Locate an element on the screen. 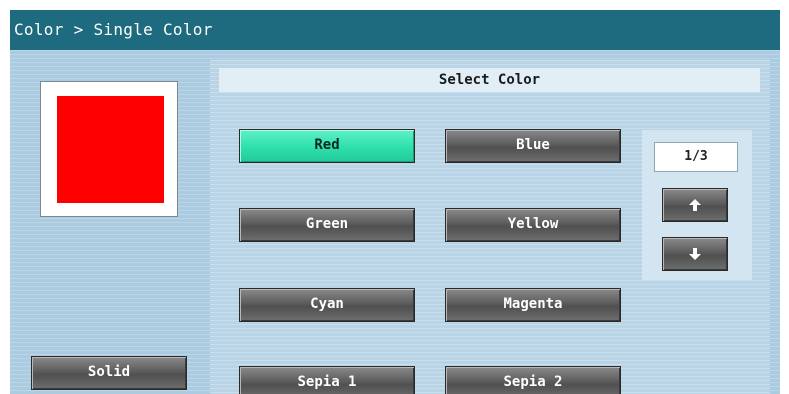 This screenshot has width=789, height=394. color-button-sepia-2: Sepia 2 is located at coordinates (533, 380).